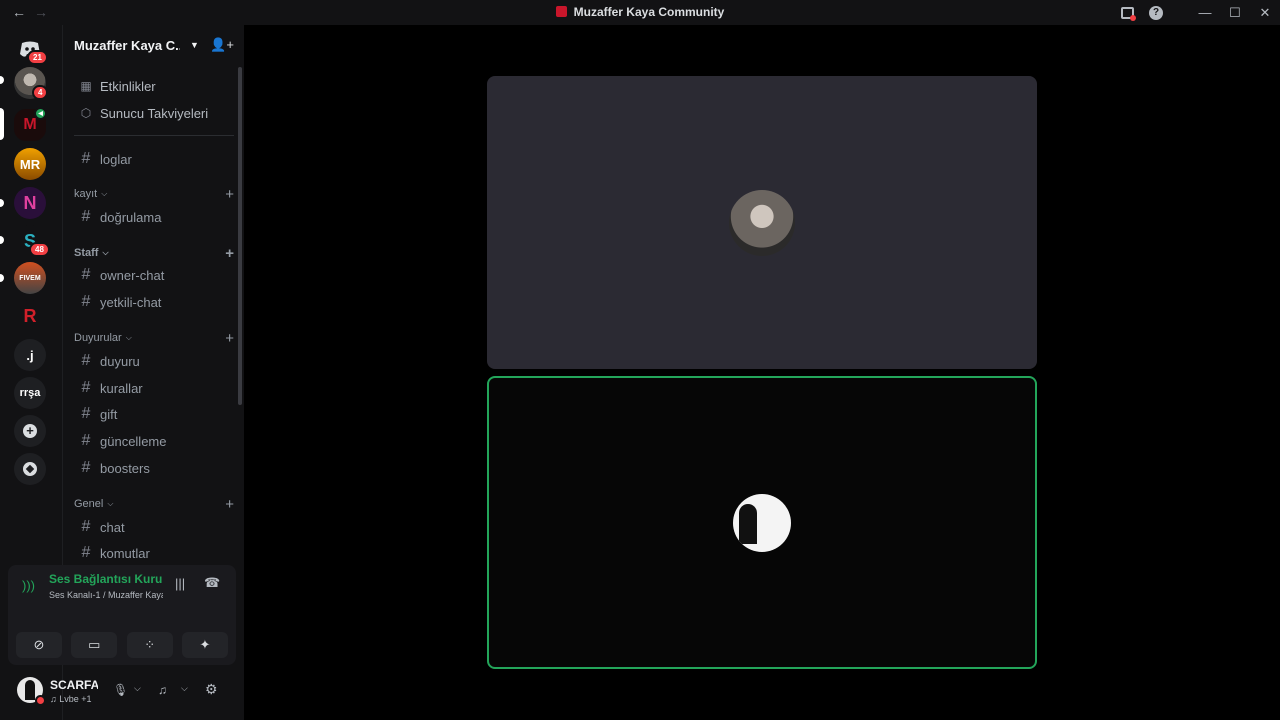  I want to click on channel-loglar: # loglar, so click(153, 159).